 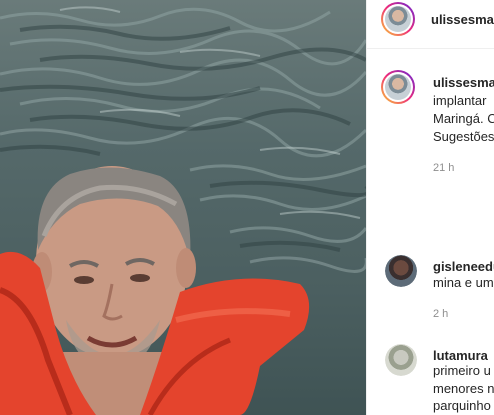 What do you see at coordinates (462, 405) in the screenshot?
I see `comment-2-line-3: parquinho` at bounding box center [462, 405].